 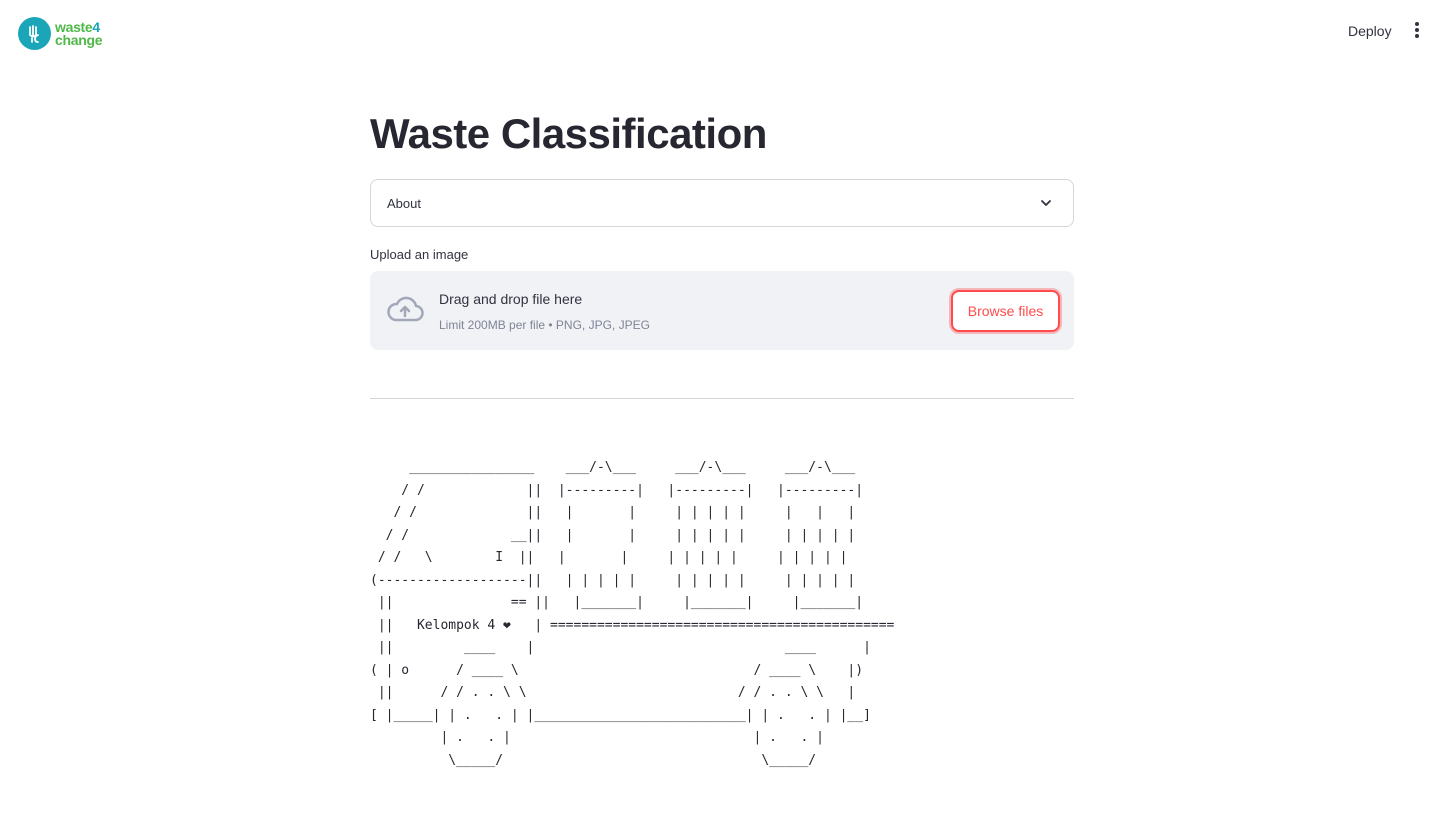 What do you see at coordinates (405, 309) in the screenshot?
I see `cloud-upload-icon` at bounding box center [405, 309].